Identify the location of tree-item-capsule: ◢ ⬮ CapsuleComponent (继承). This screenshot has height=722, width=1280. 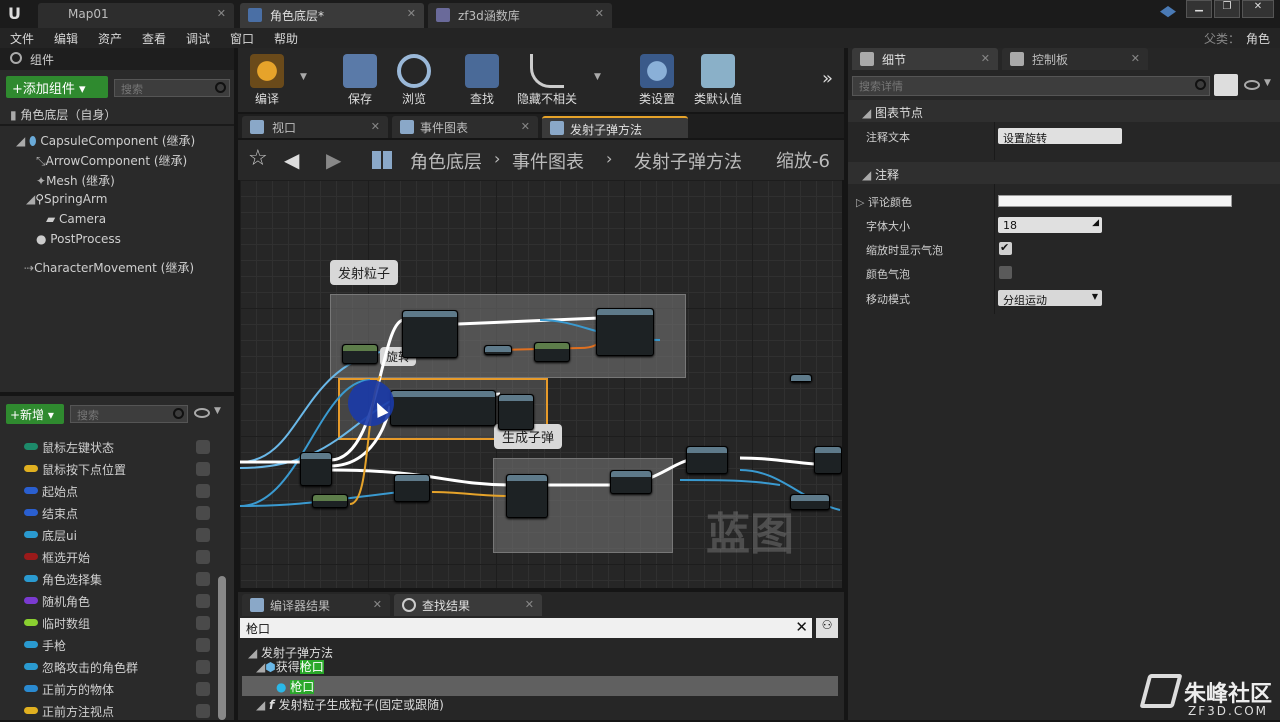
(105, 142).